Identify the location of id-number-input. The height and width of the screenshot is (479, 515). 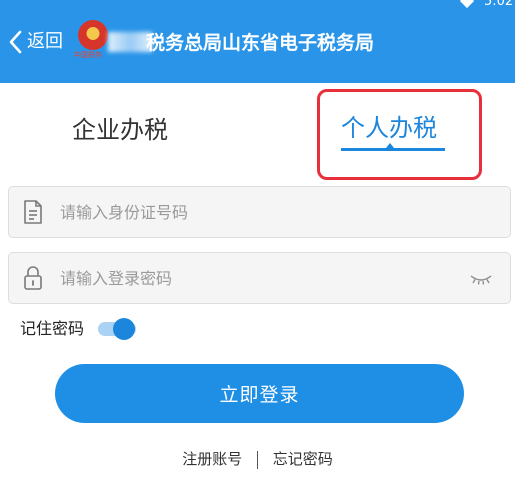
(285, 212).